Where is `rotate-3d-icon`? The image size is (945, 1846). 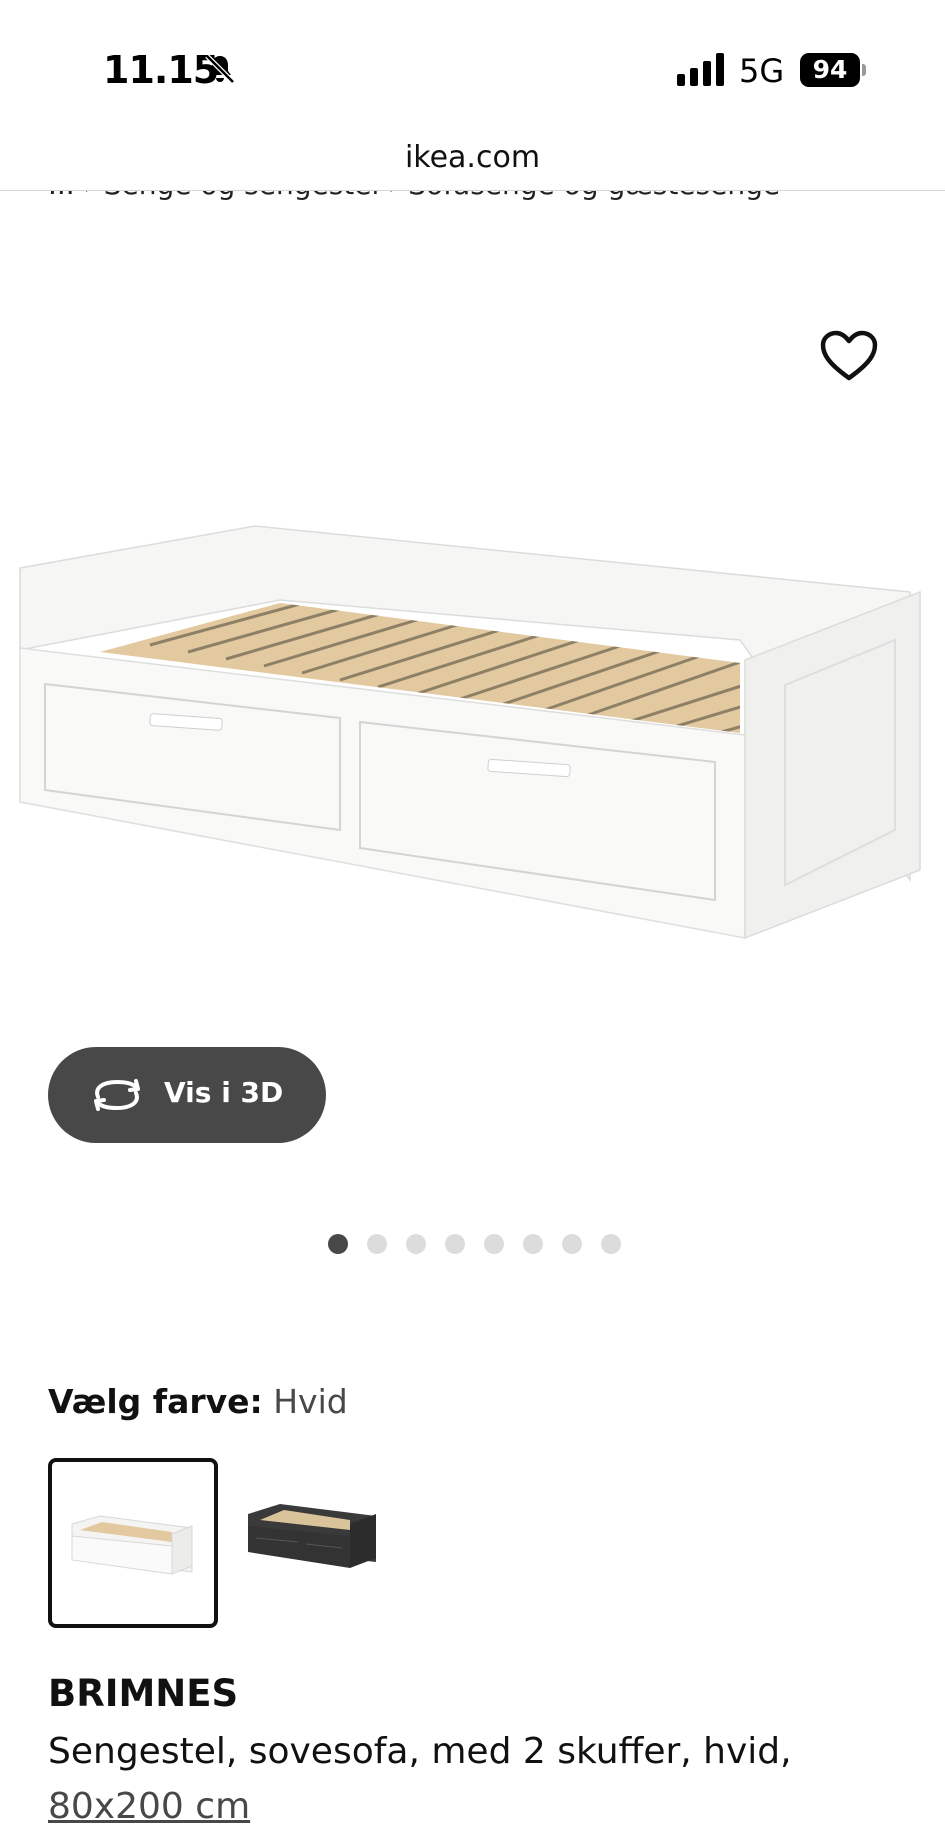
rotate-3d-icon is located at coordinates (117, 1095).